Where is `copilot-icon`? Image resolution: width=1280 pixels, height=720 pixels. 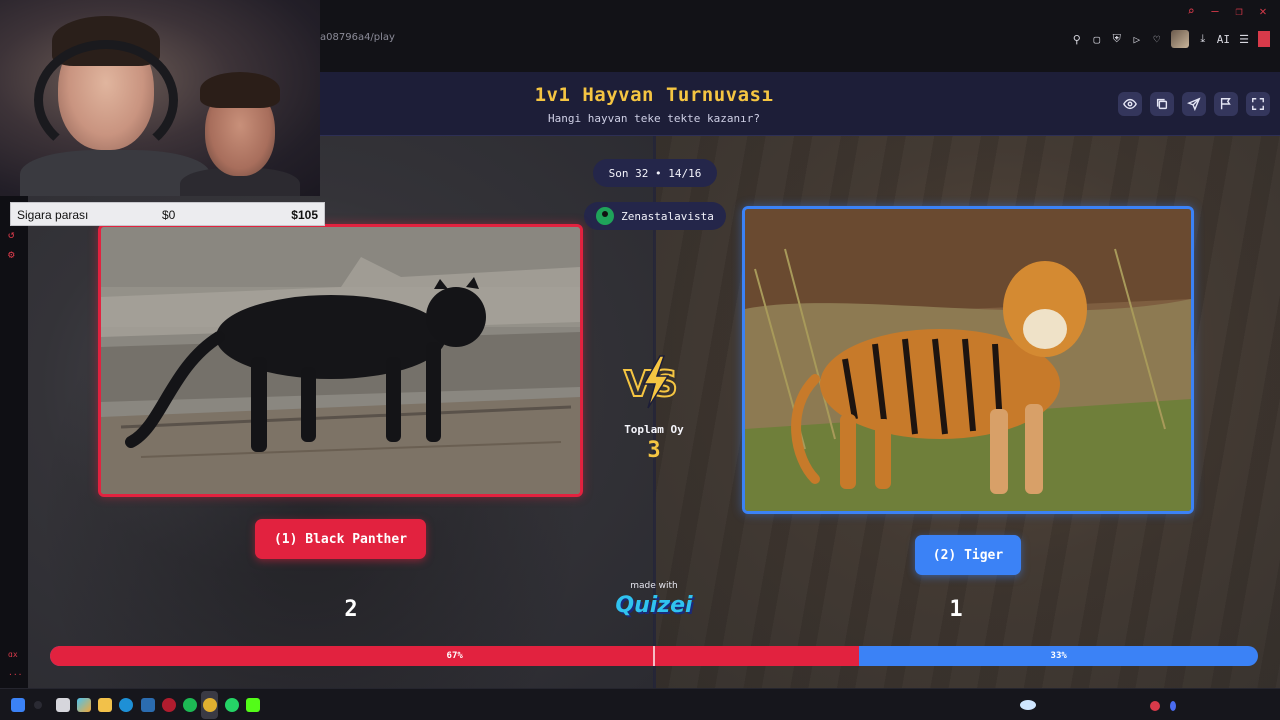
copilot-icon is located at coordinates (84, 705).